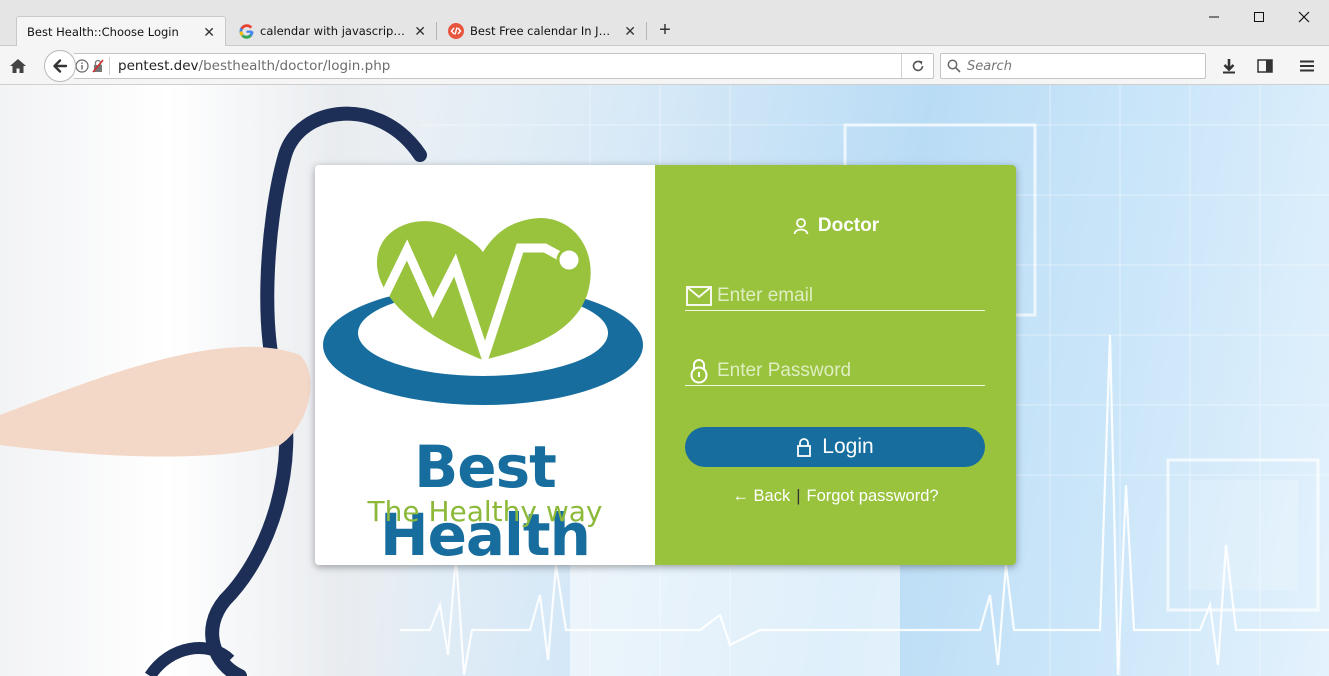 This screenshot has width=1329, height=676. Describe the element at coordinates (109, 66) in the screenshot. I see `url-separator` at that location.